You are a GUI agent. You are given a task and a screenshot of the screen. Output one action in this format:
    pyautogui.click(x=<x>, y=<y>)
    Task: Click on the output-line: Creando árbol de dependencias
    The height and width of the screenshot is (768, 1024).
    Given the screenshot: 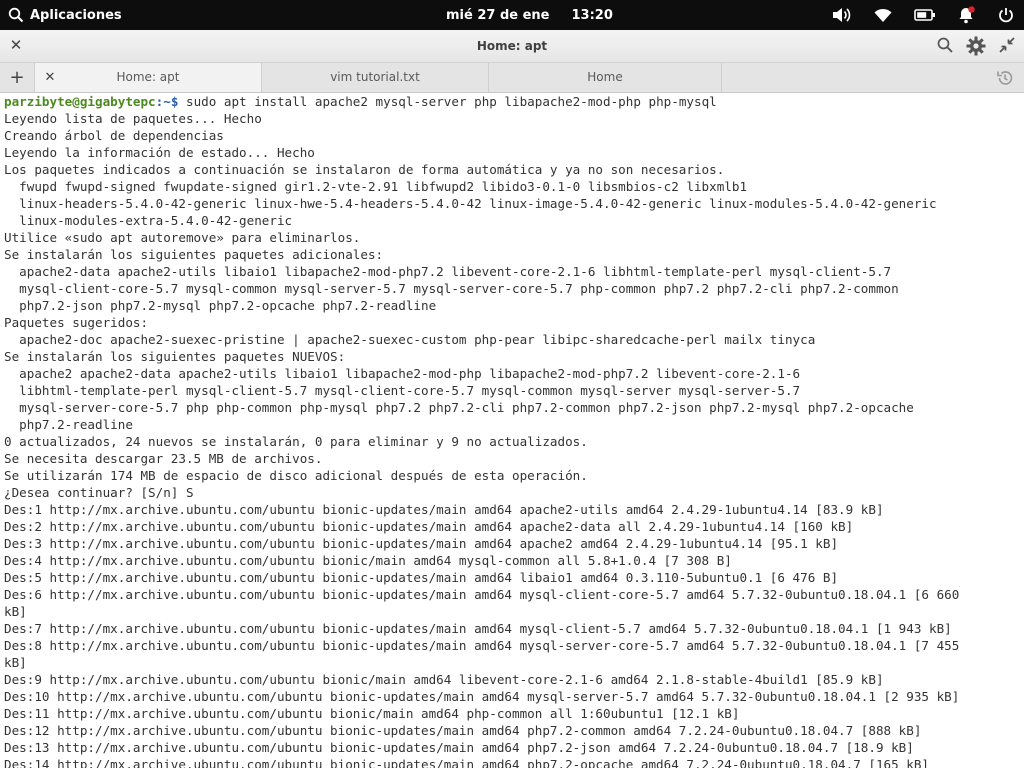 What is the action you would take?
    pyautogui.click(x=114, y=135)
    